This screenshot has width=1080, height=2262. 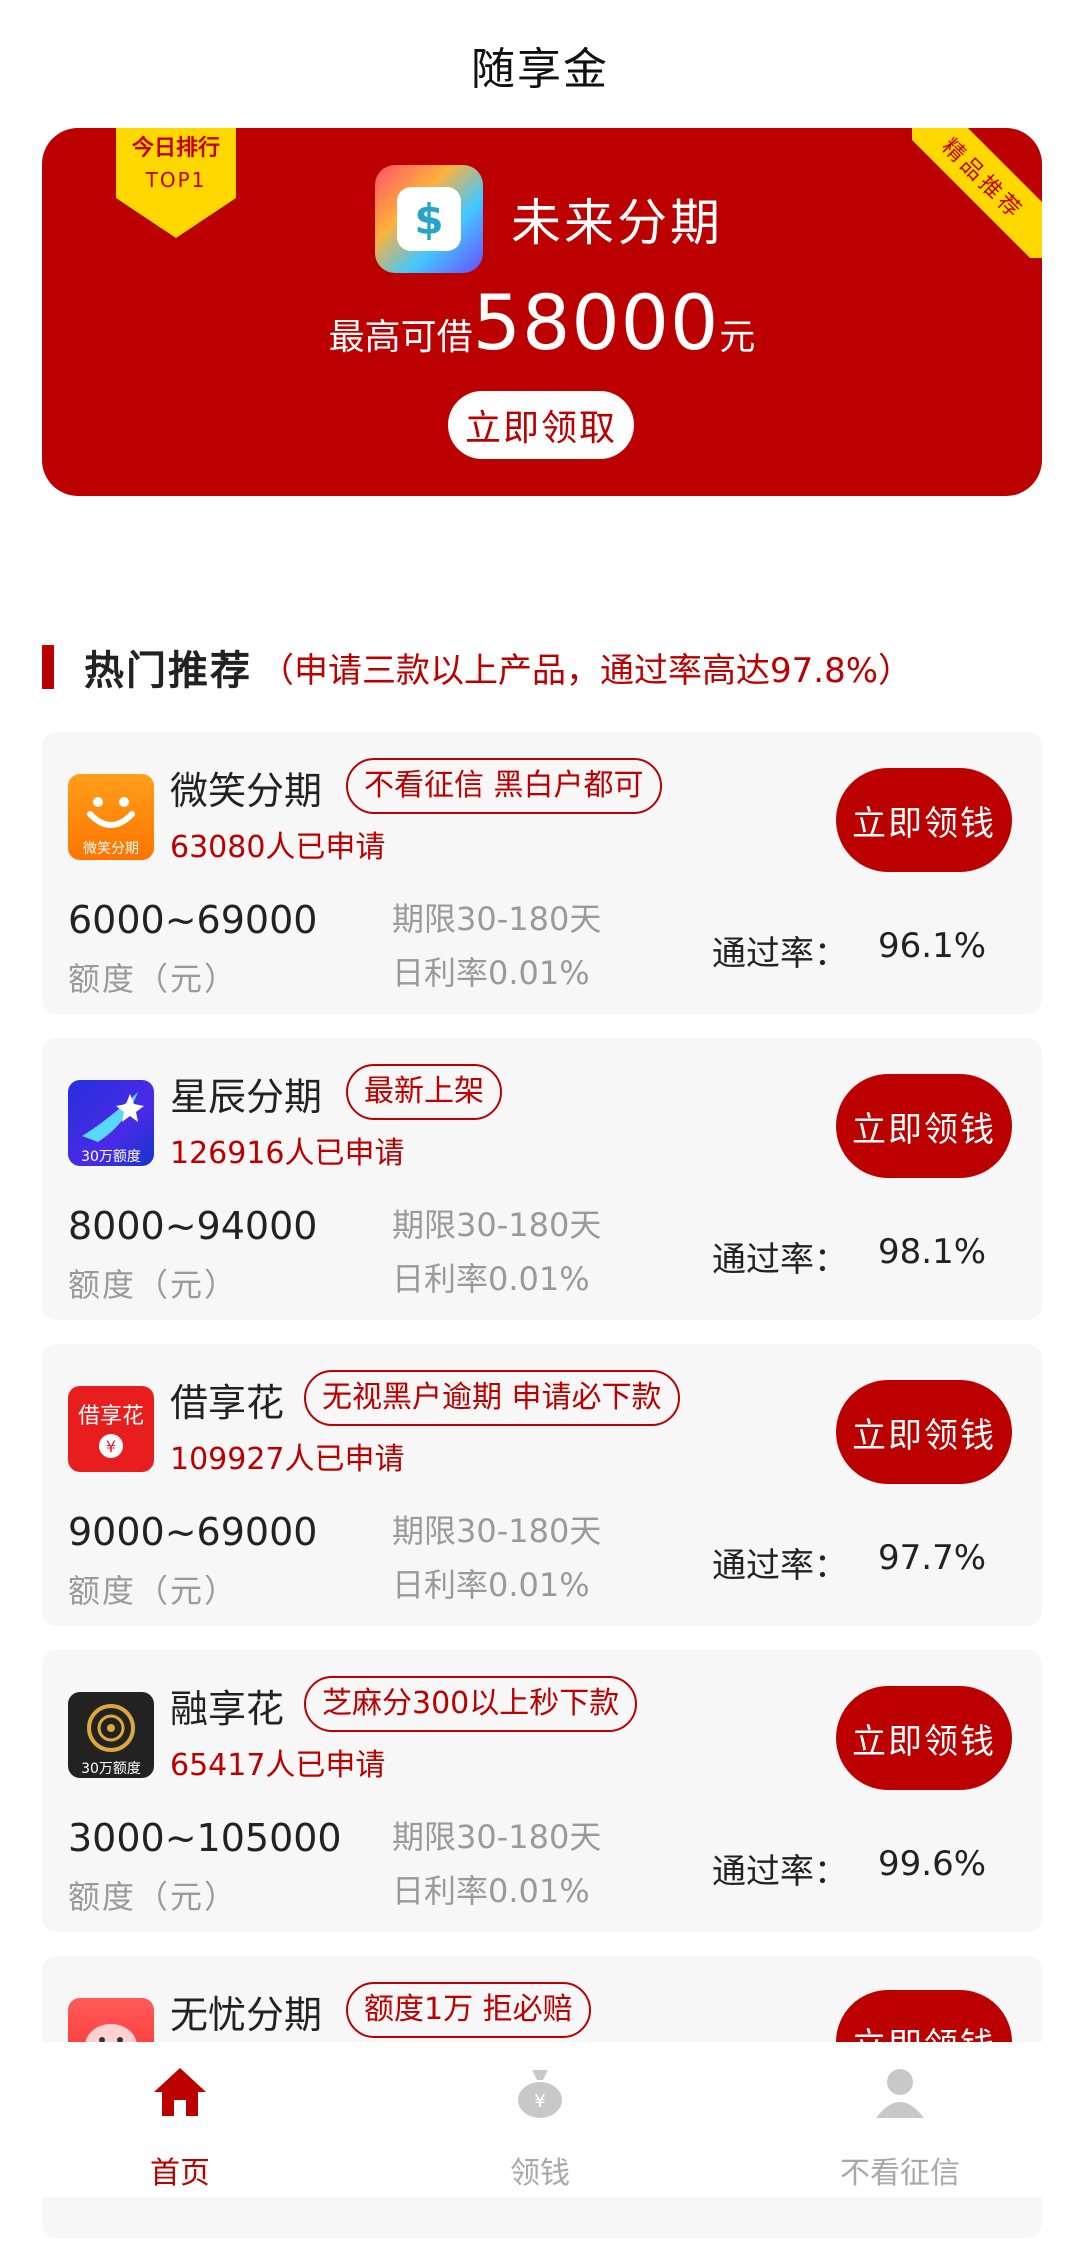 I want to click on tab-get-money-label: 领钱, so click(x=540, y=2173).